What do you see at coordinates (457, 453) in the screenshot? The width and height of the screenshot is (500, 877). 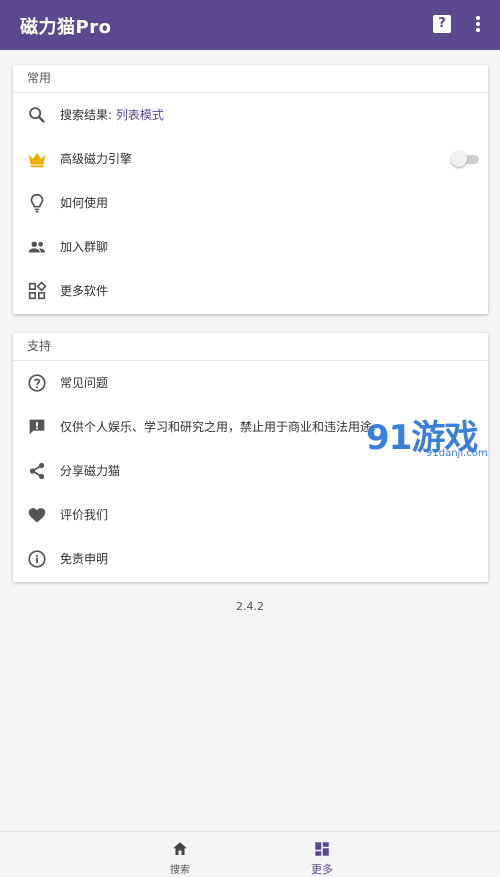 I see `watermark-url: 91danji.com` at bounding box center [457, 453].